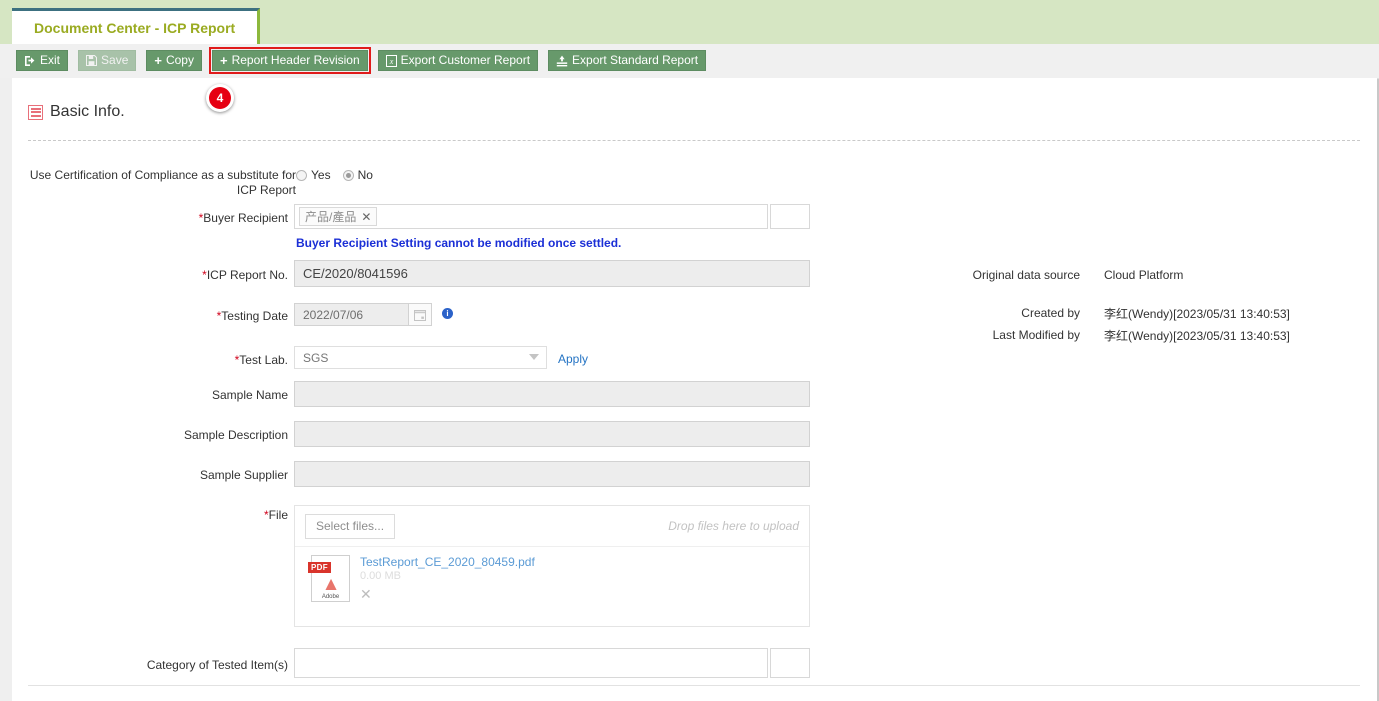 The height and width of the screenshot is (701, 1379). Describe the element at coordinates (334, 175) in the screenshot. I see `coc-substitute-radio-group: Yes No` at that location.